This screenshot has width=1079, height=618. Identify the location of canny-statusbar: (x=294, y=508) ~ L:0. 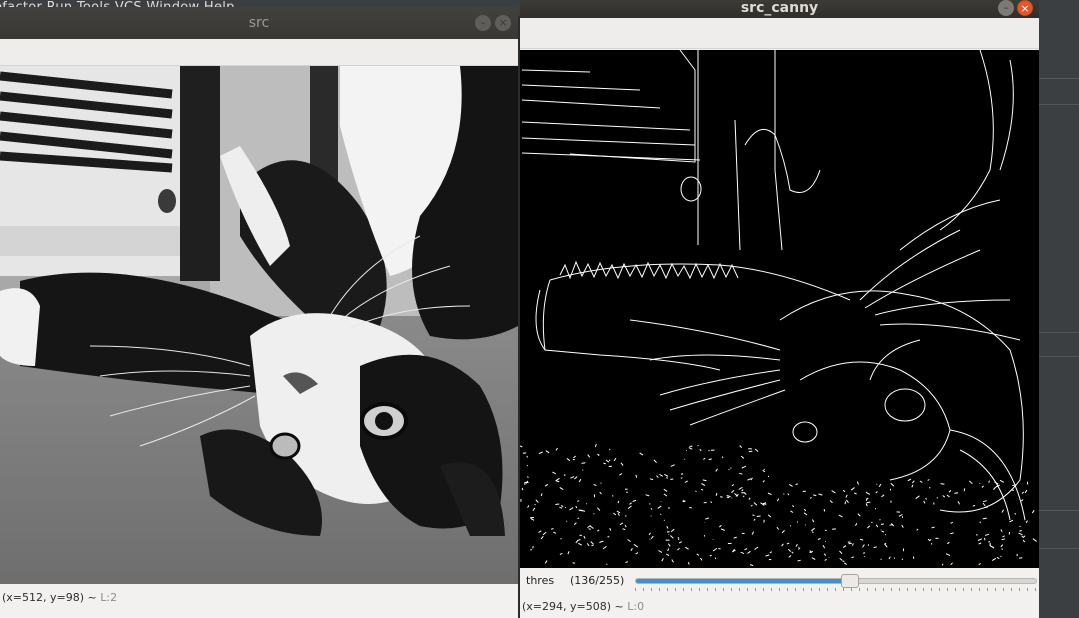
(780, 609).